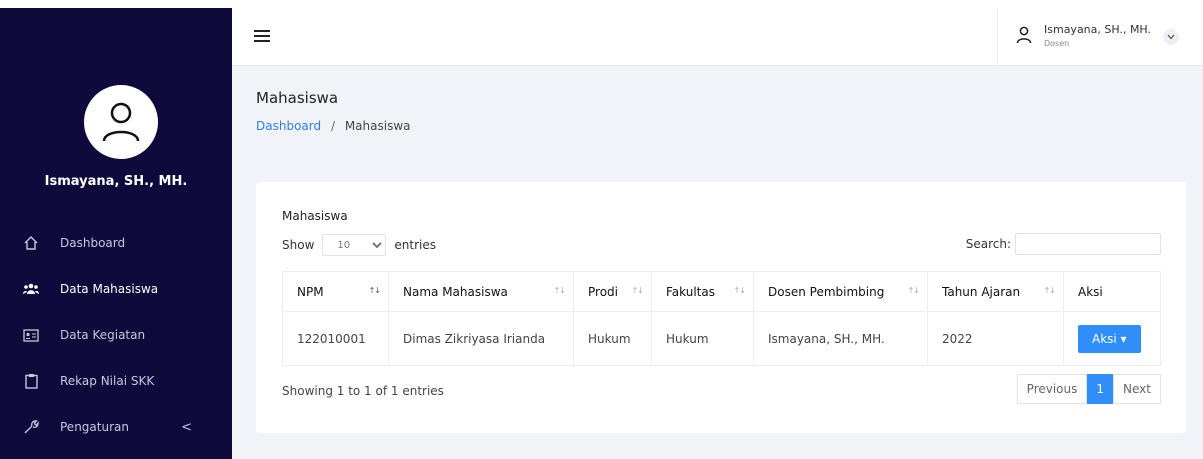  I want to click on sidebar-item-data-mahasiswa: Data Mahasiswa, so click(116, 289).